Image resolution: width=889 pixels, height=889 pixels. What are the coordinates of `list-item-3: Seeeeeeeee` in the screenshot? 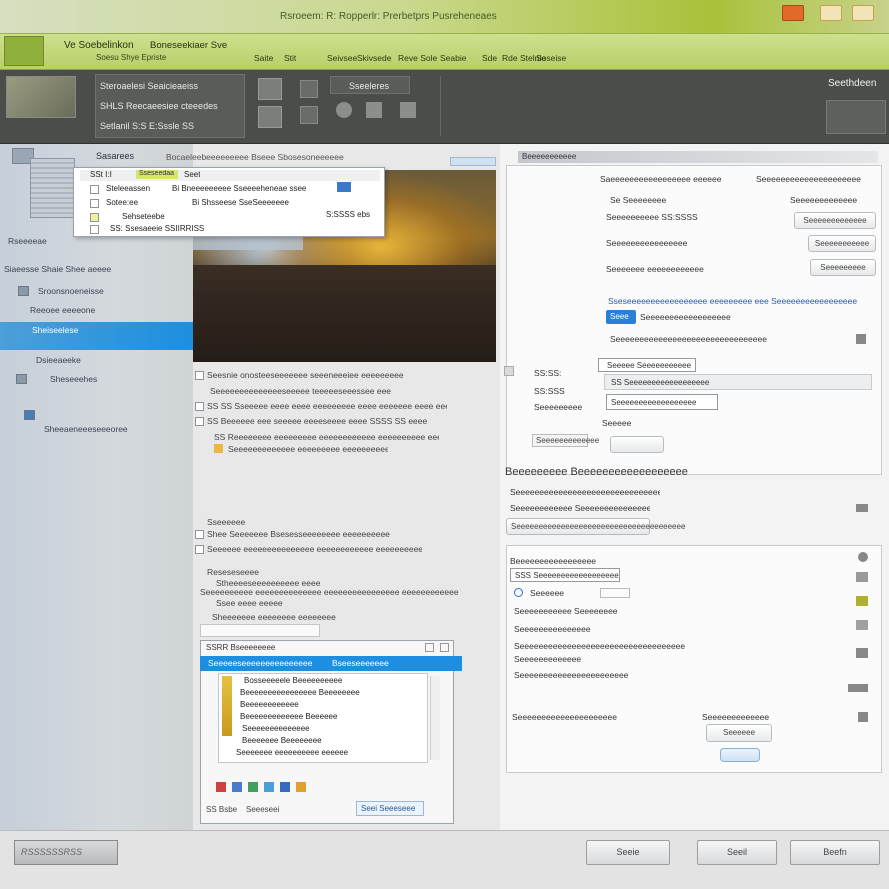 It's located at (558, 407).